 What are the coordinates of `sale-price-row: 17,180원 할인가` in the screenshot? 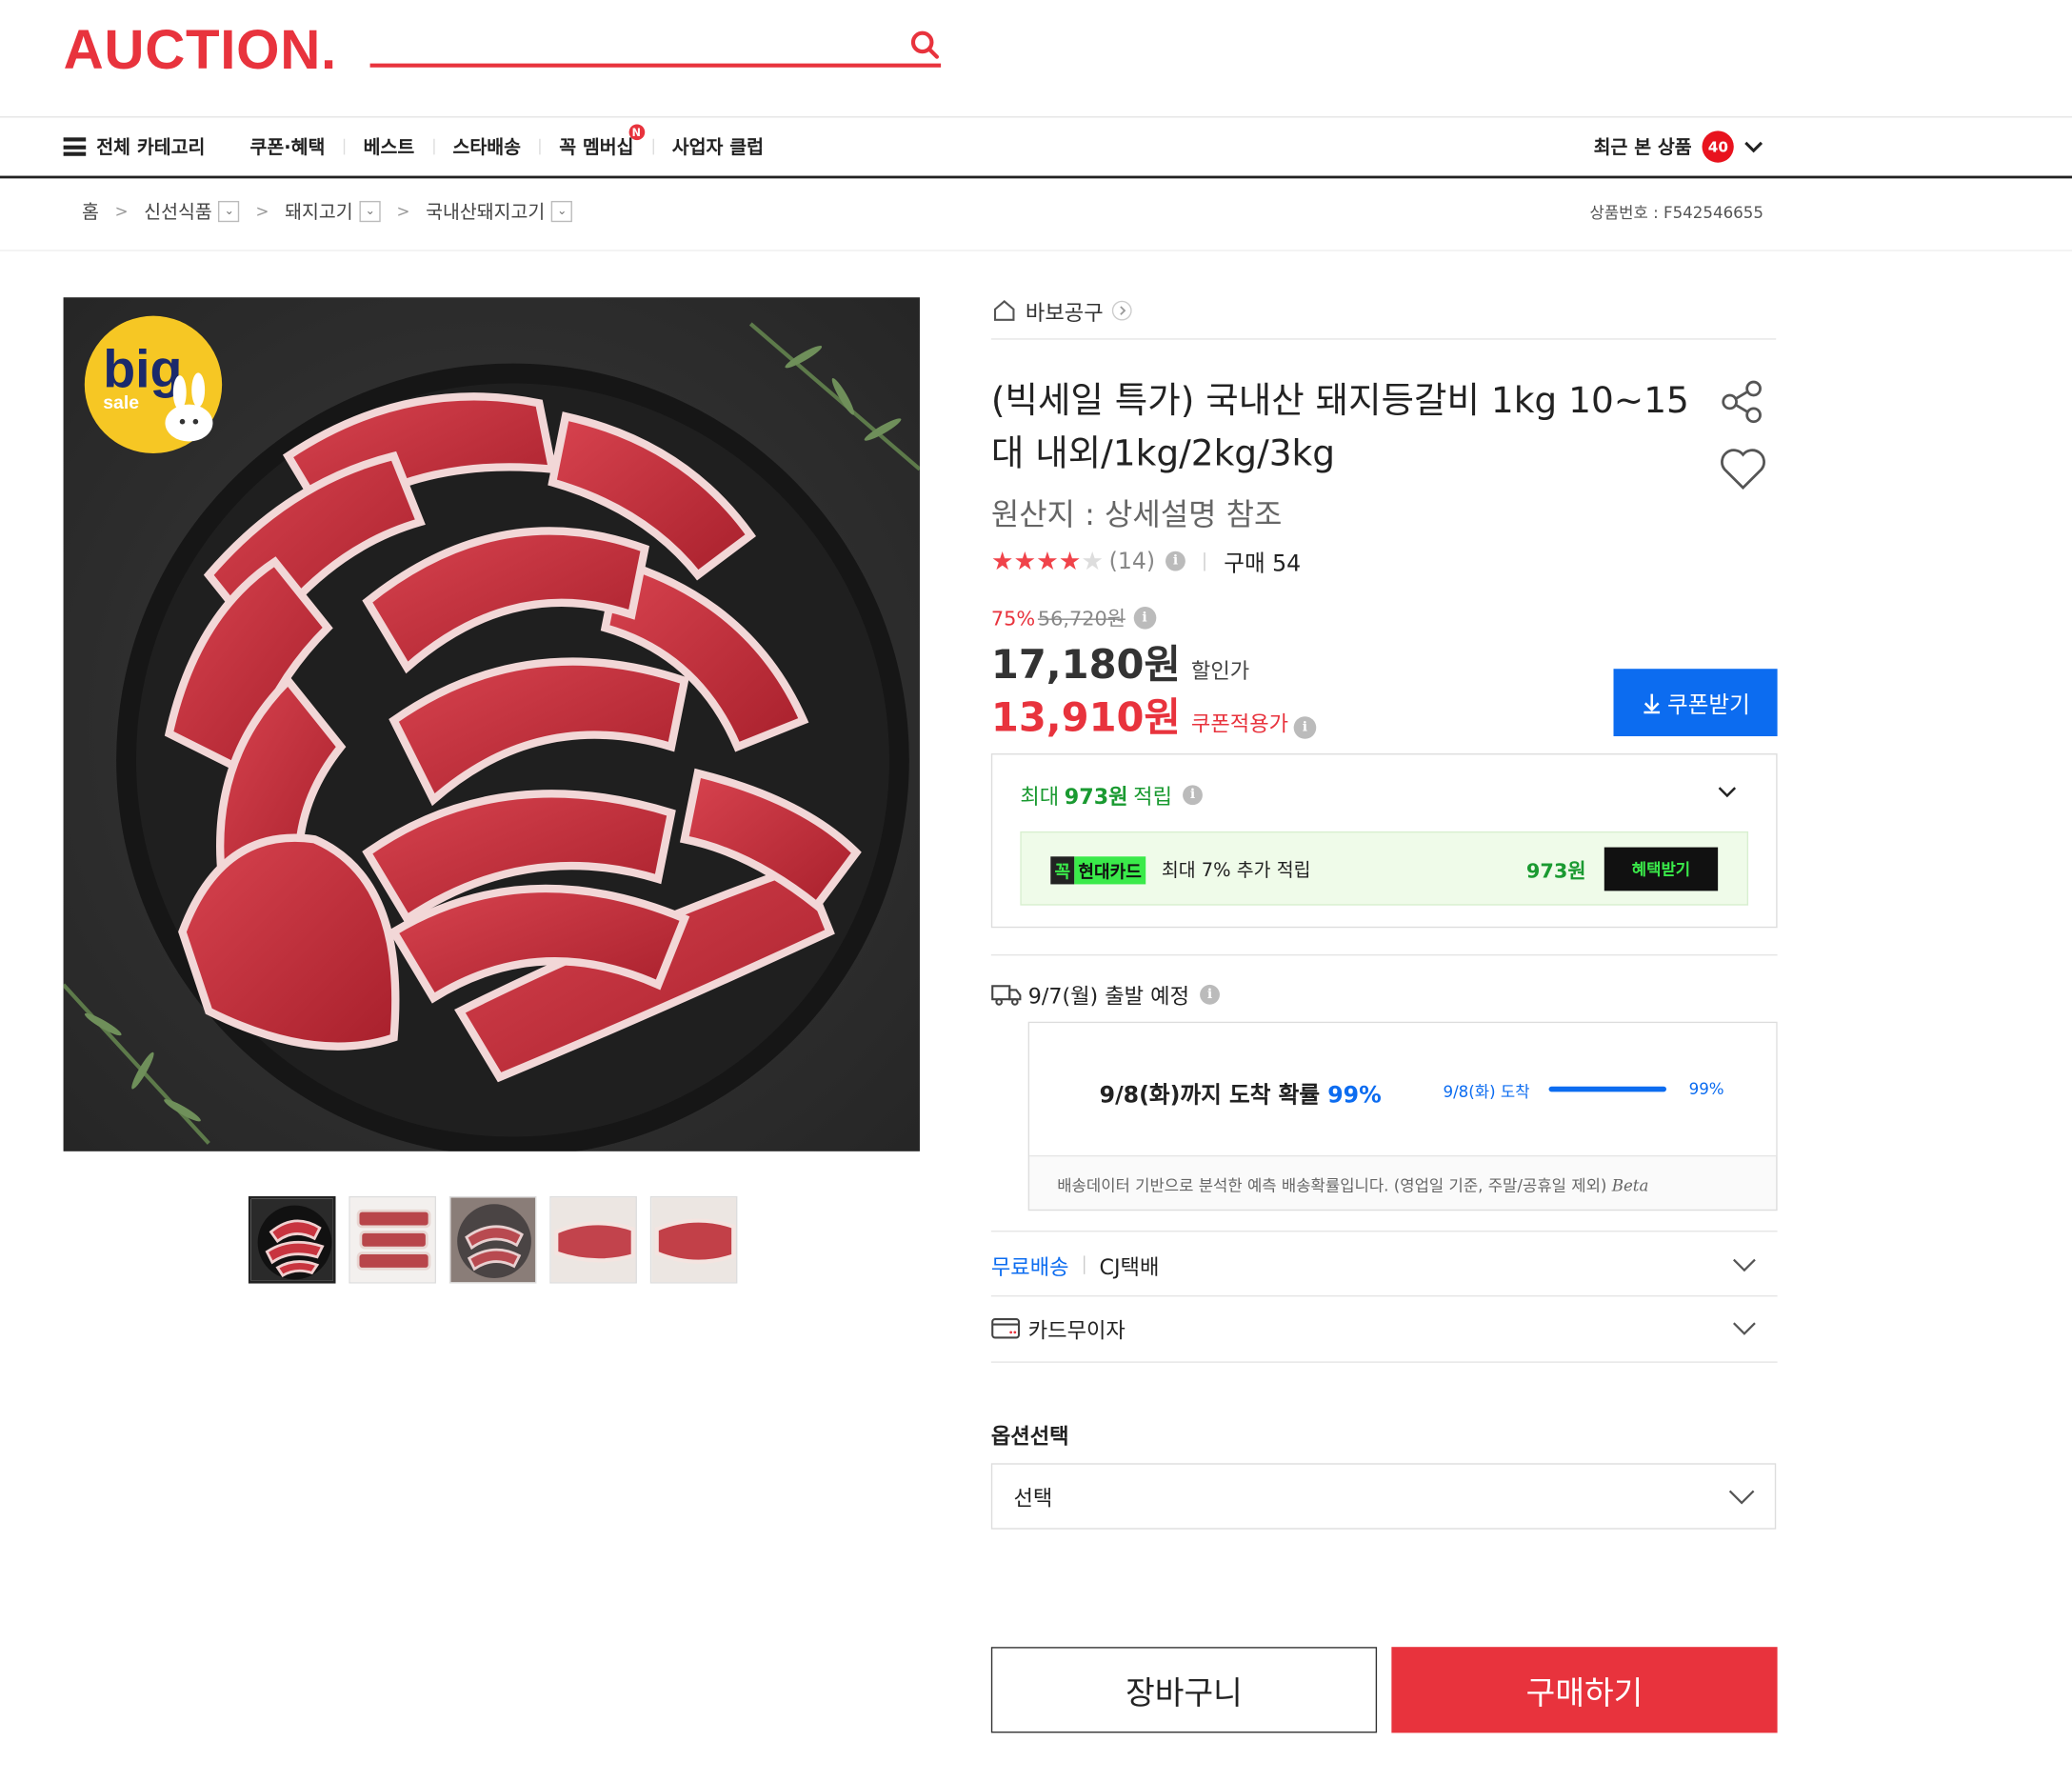 It's located at (1120, 660).